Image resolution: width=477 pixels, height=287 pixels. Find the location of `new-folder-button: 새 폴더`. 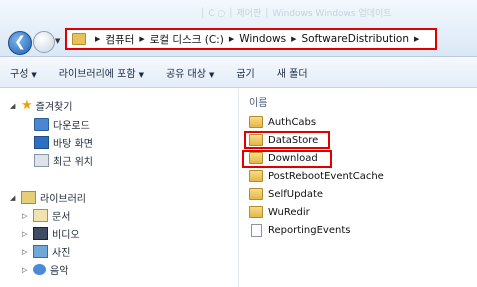

new-folder-button: 새 폴더 is located at coordinates (292, 72).